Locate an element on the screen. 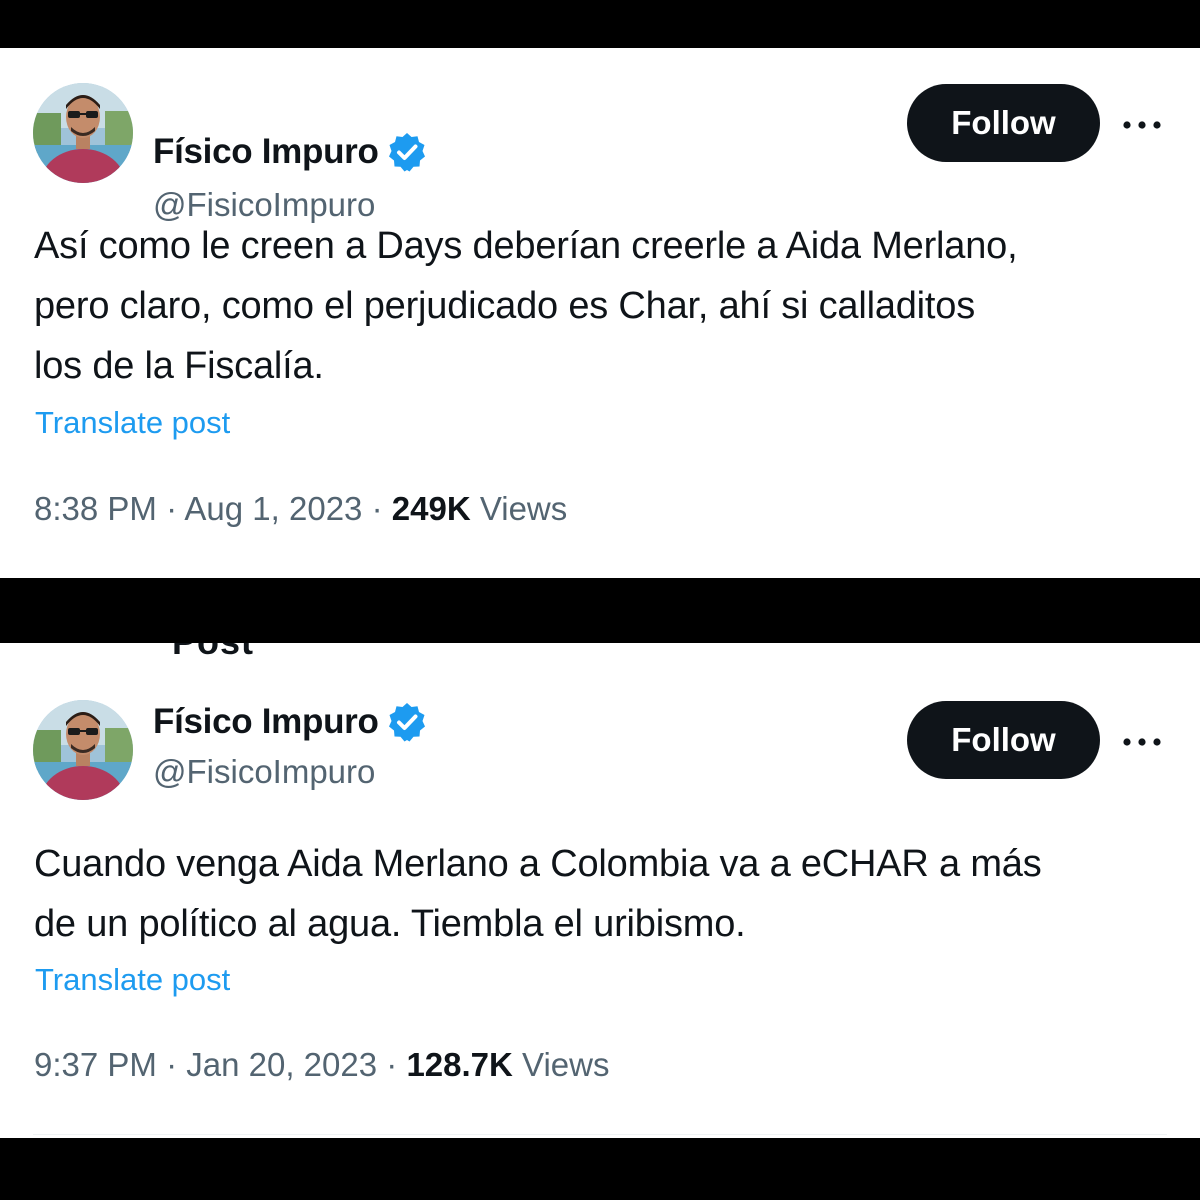 This screenshot has width=1200, height=1200. post-time: 8:38 PM is located at coordinates (95, 508).